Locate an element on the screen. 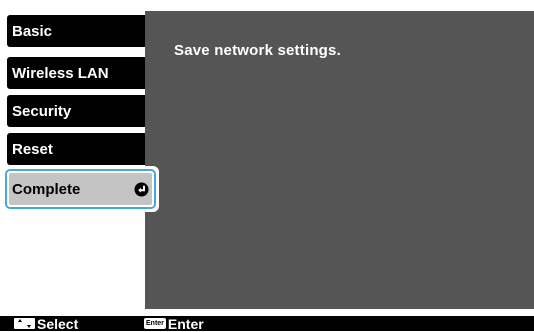 This screenshot has height=332, width=534. menu-item-label: Security is located at coordinates (42, 111).